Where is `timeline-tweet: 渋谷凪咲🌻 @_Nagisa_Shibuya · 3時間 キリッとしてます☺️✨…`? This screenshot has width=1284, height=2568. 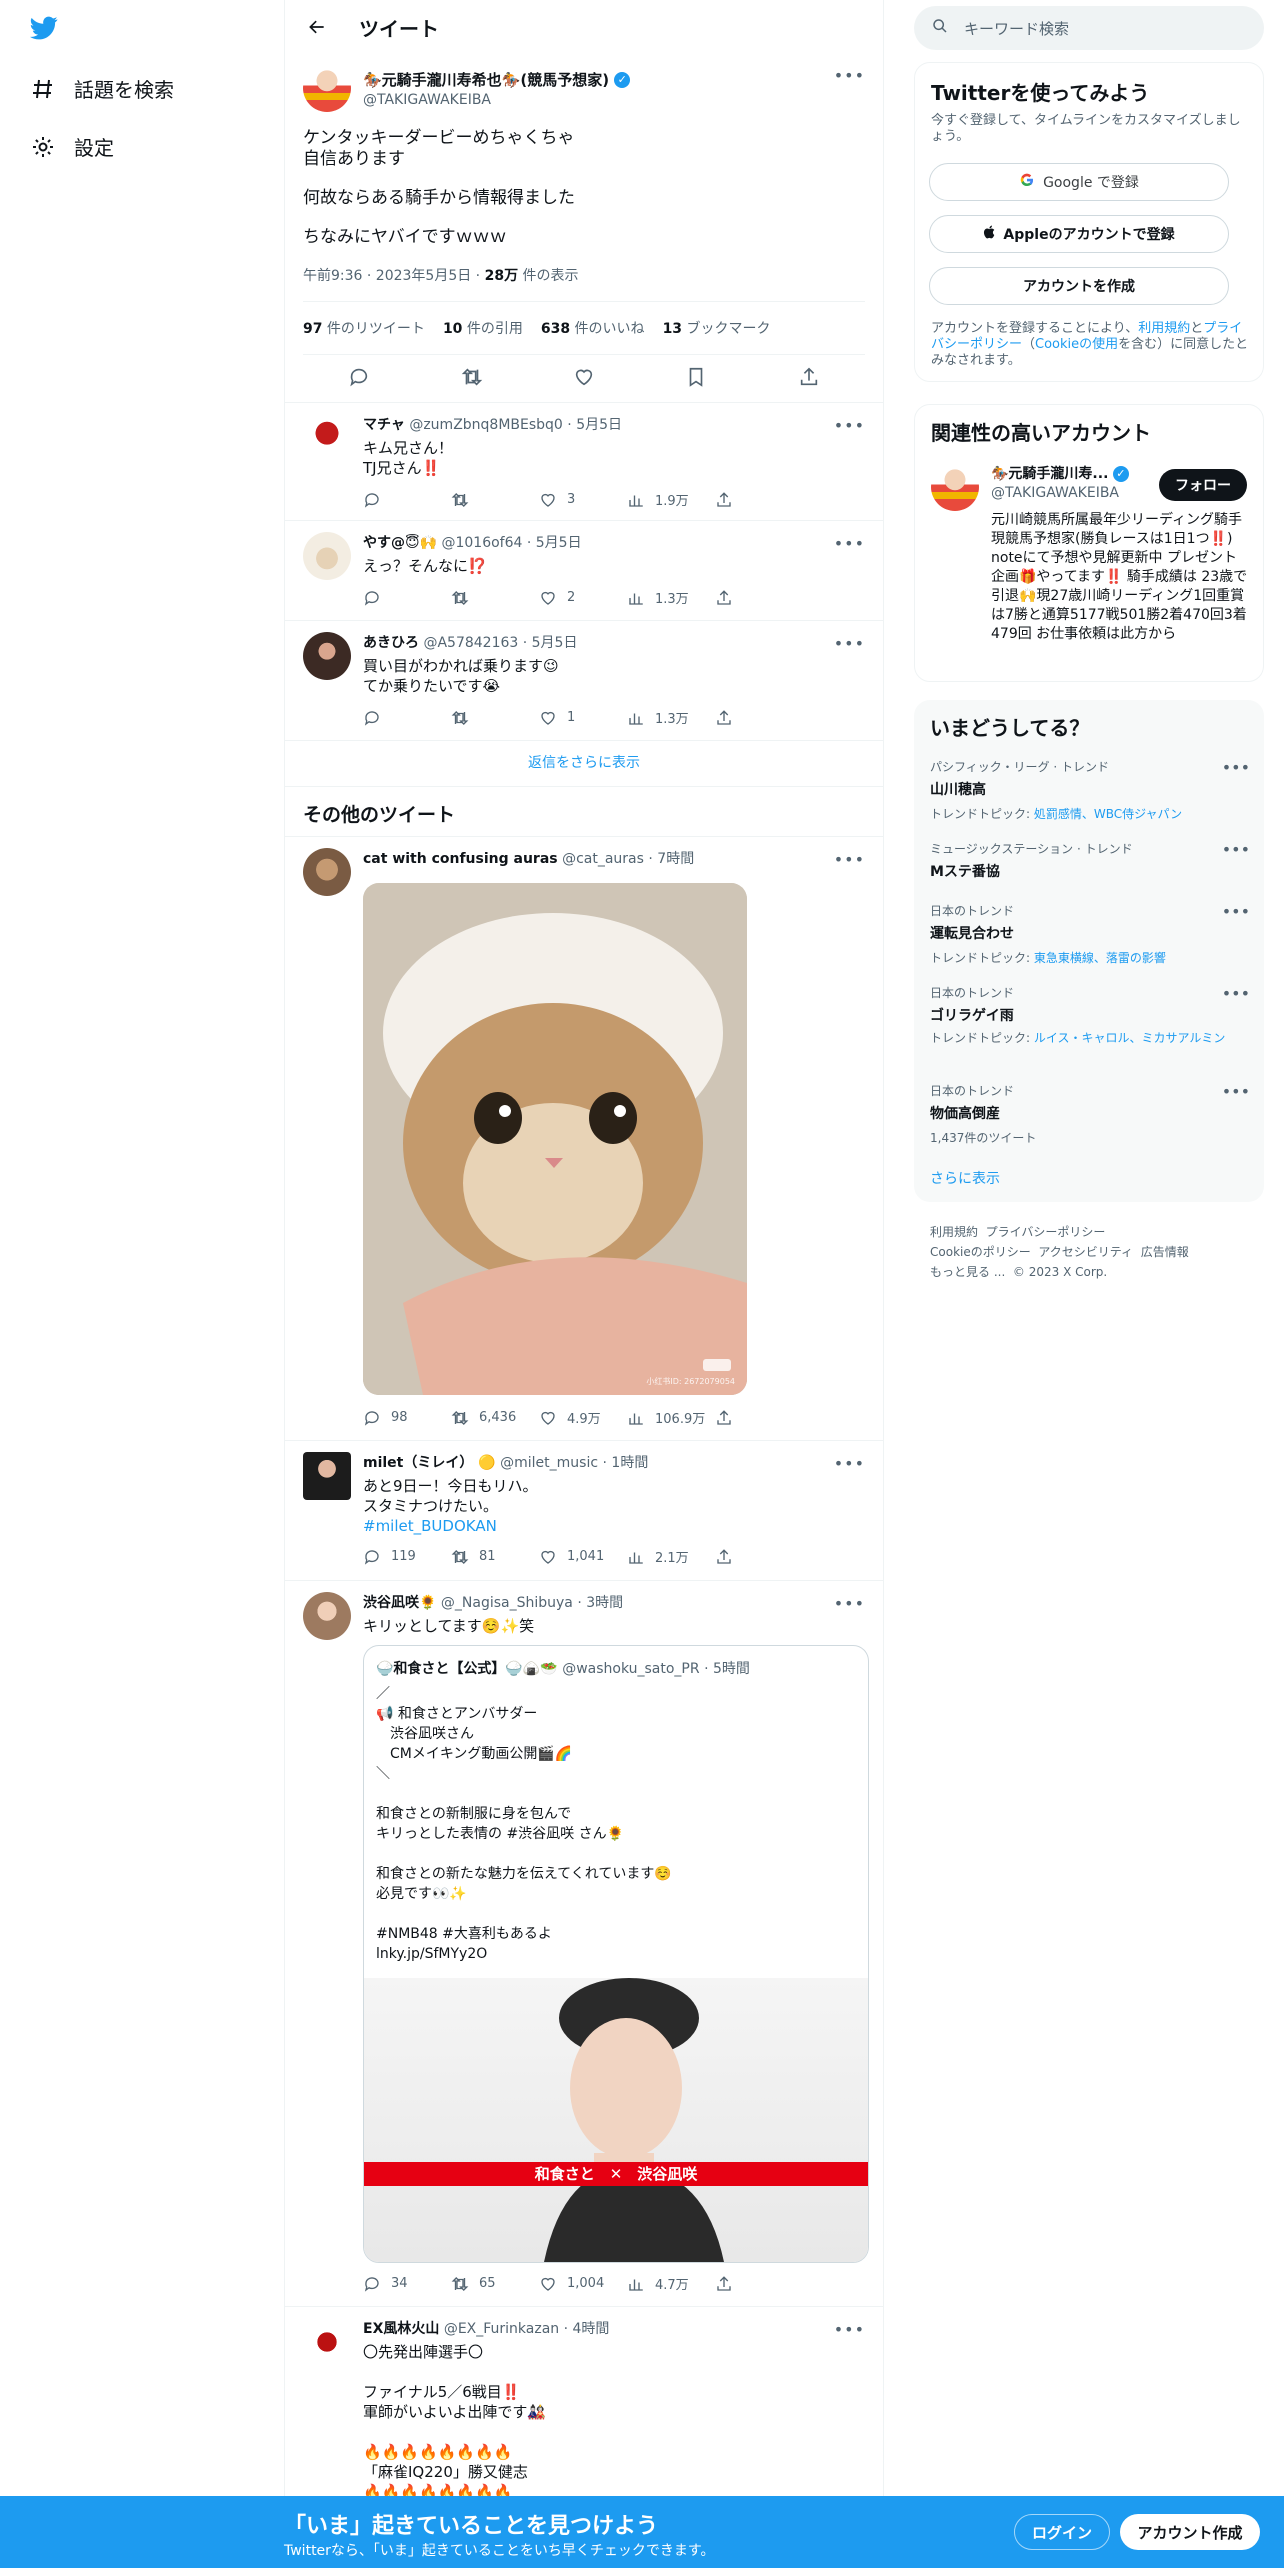 timeline-tweet: 渋谷凪咲🌻 @_Nagisa_Shibuya · 3時間 キリッとしてます☺️✨… is located at coordinates (593, 1616).